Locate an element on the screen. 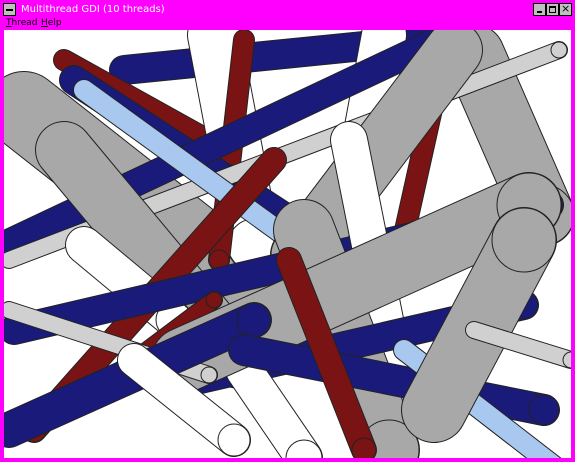  menu-bar: Thread Help is located at coordinates (287, 23).